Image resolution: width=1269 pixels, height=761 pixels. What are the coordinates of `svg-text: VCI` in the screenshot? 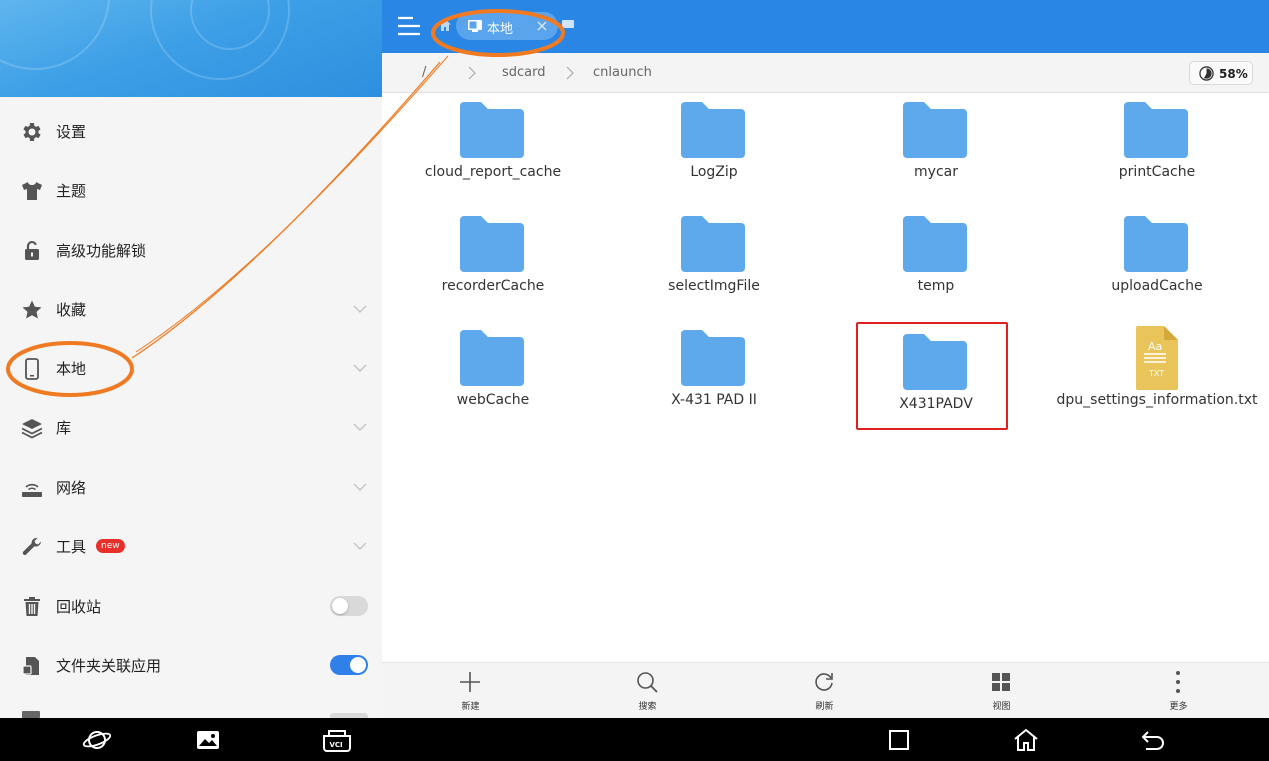 It's located at (336, 745).